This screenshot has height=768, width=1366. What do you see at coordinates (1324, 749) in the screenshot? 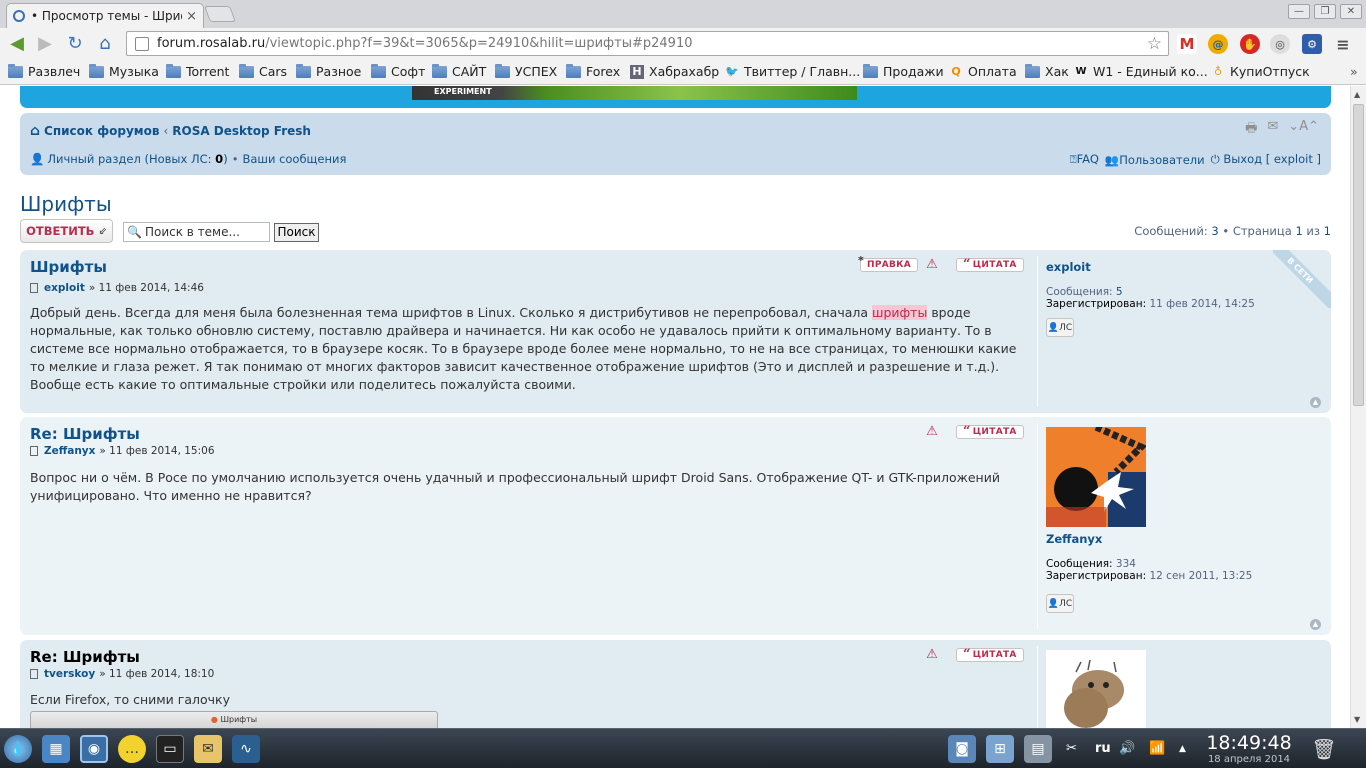
I see `trash-icon: 🗑` at bounding box center [1324, 749].